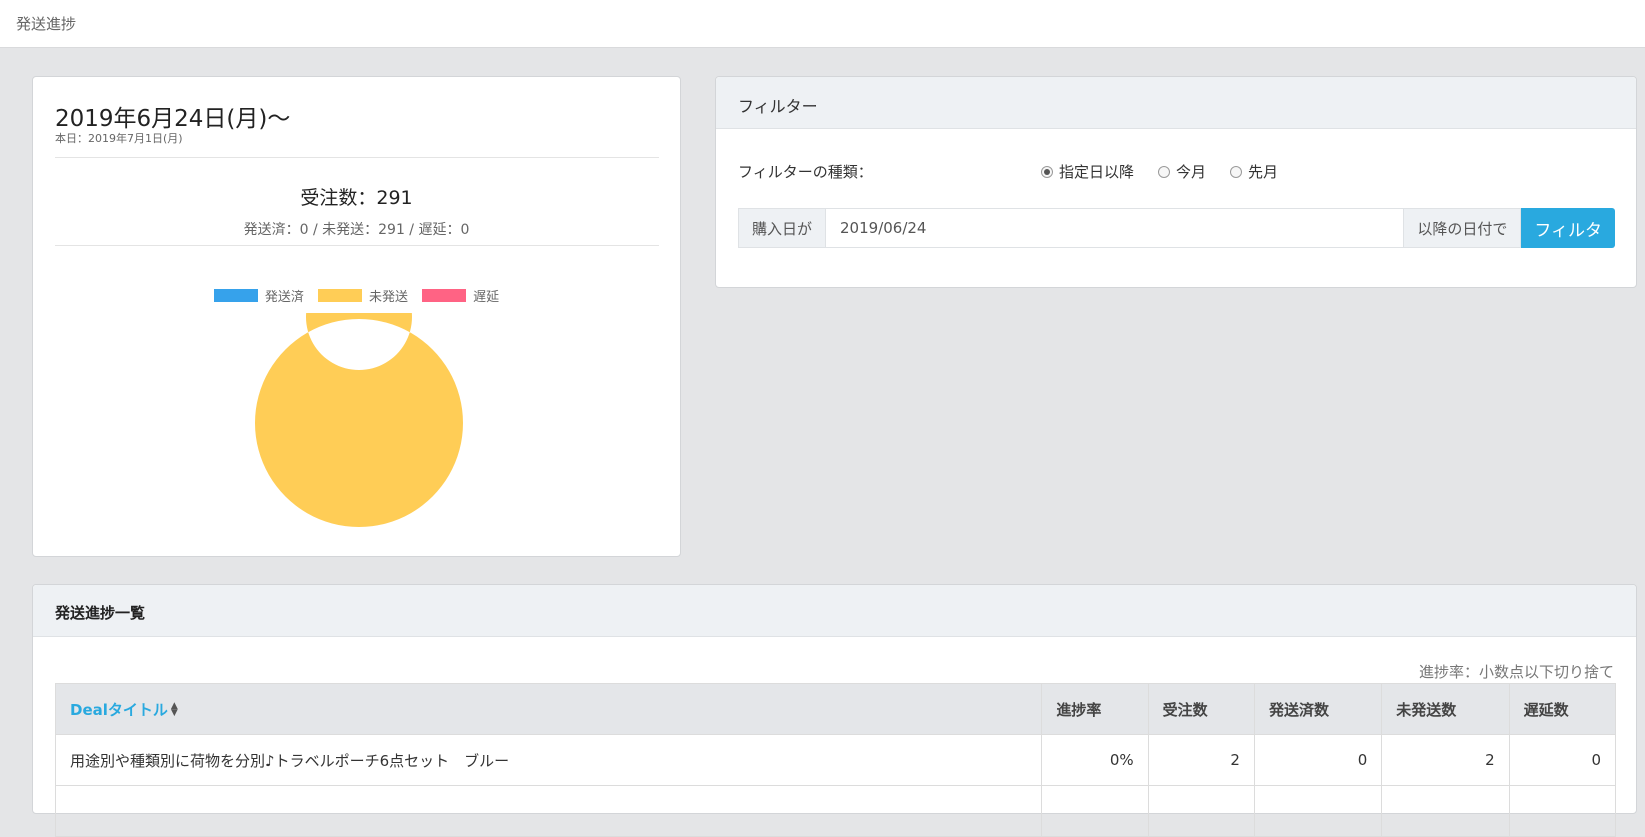  What do you see at coordinates (548, 709) in the screenshot?
I see `column-header-deal-title: Dealタイトル ▲ ▼` at bounding box center [548, 709].